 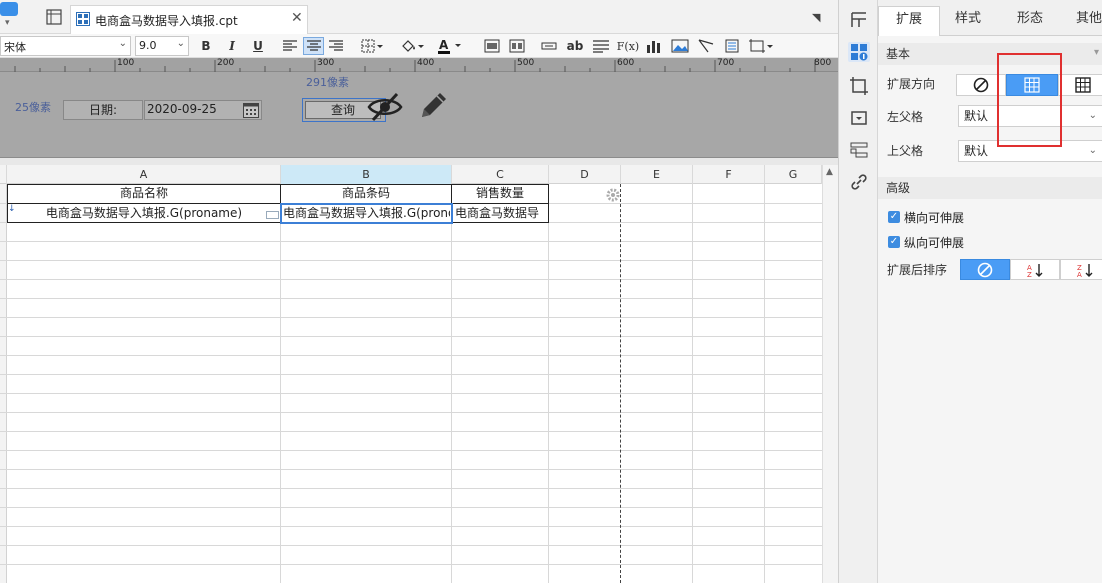 What do you see at coordinates (272, 215) in the screenshot?
I see `cell-tag-icon` at bounding box center [272, 215].